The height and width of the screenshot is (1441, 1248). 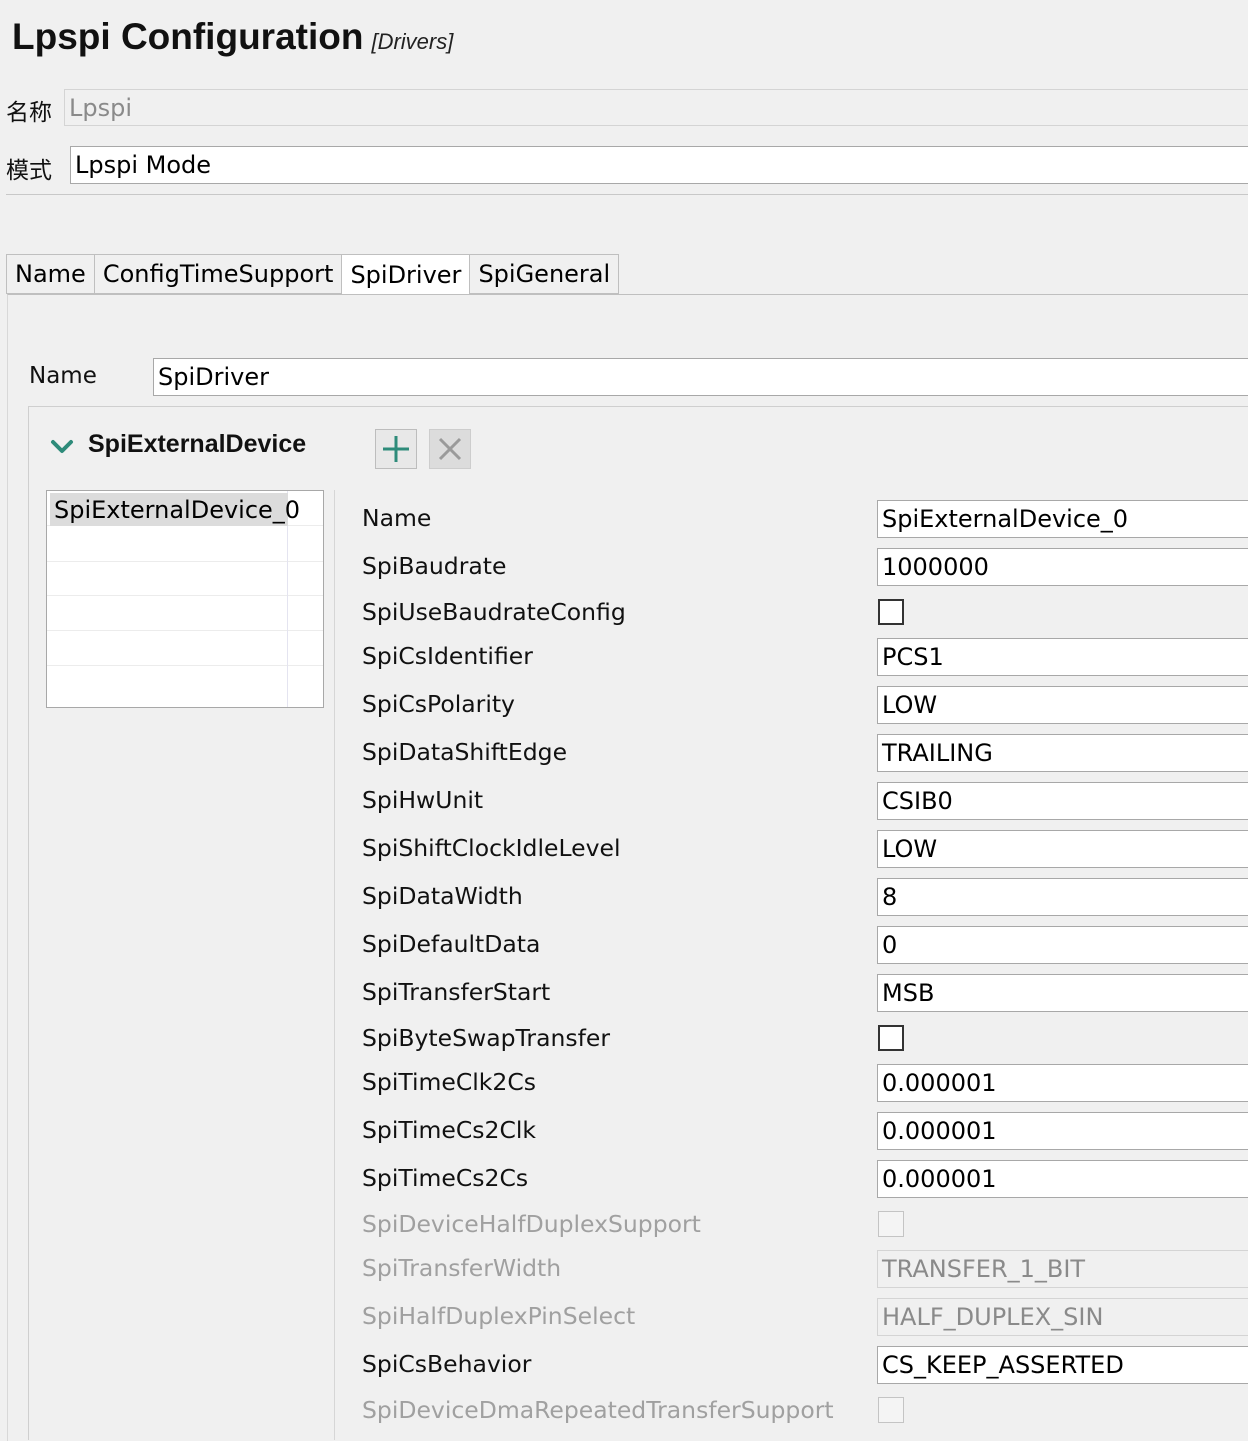 What do you see at coordinates (891, 1224) in the screenshot?
I see `prop-checkbox-spidevicehalfduplexsupport` at bounding box center [891, 1224].